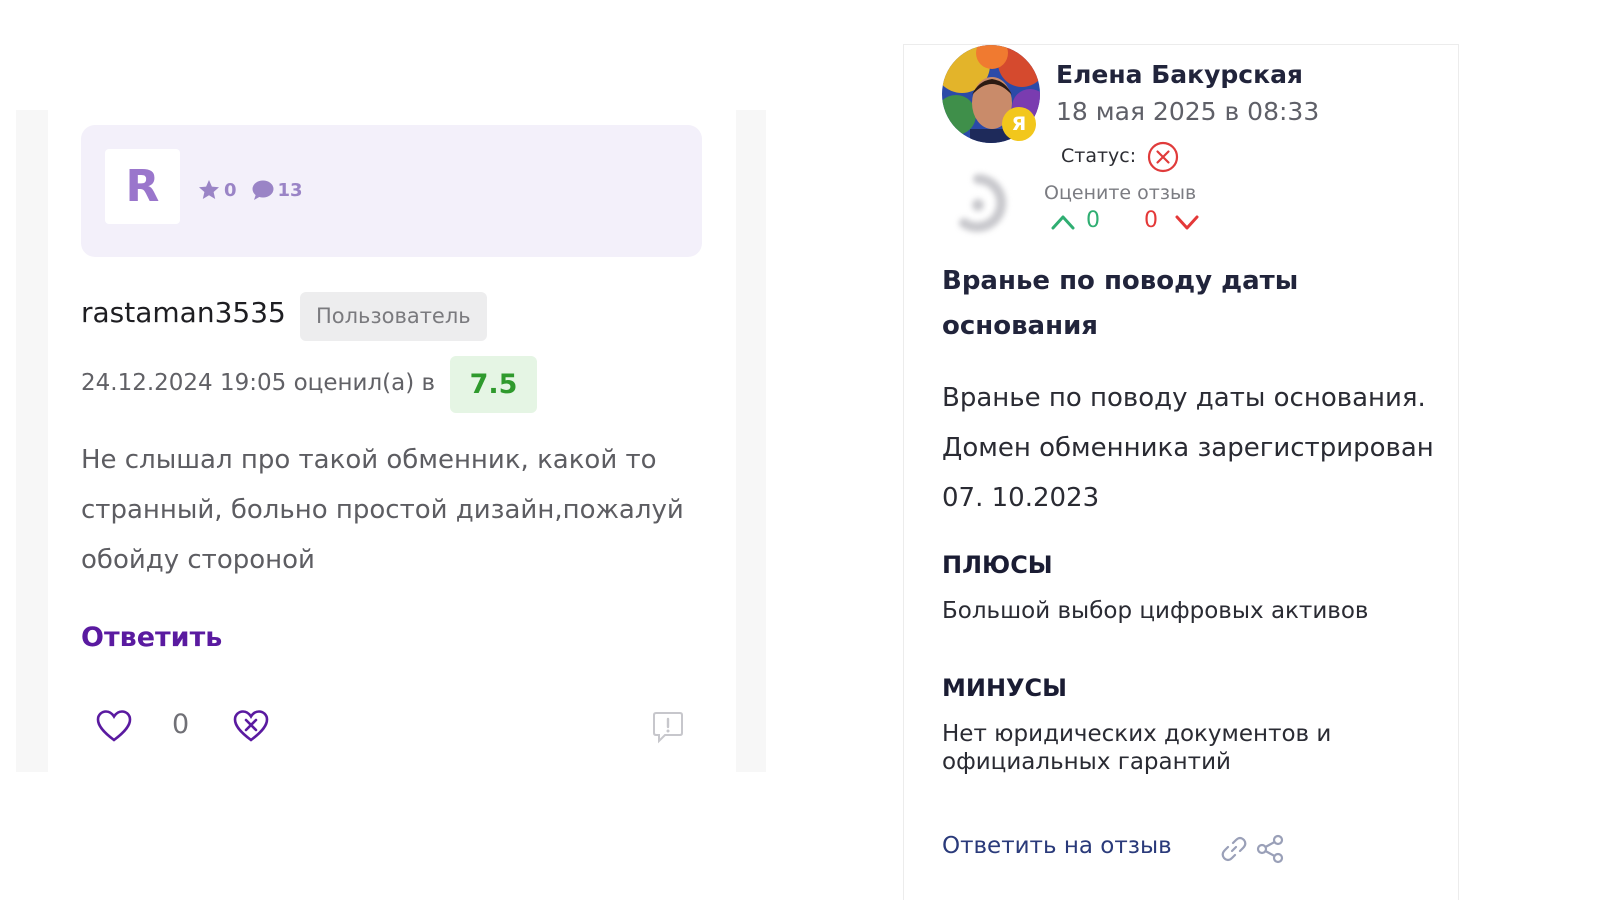 The image size is (1600, 900). I want to click on review-title: Вранье по поводу даты основания, so click(1120, 303).